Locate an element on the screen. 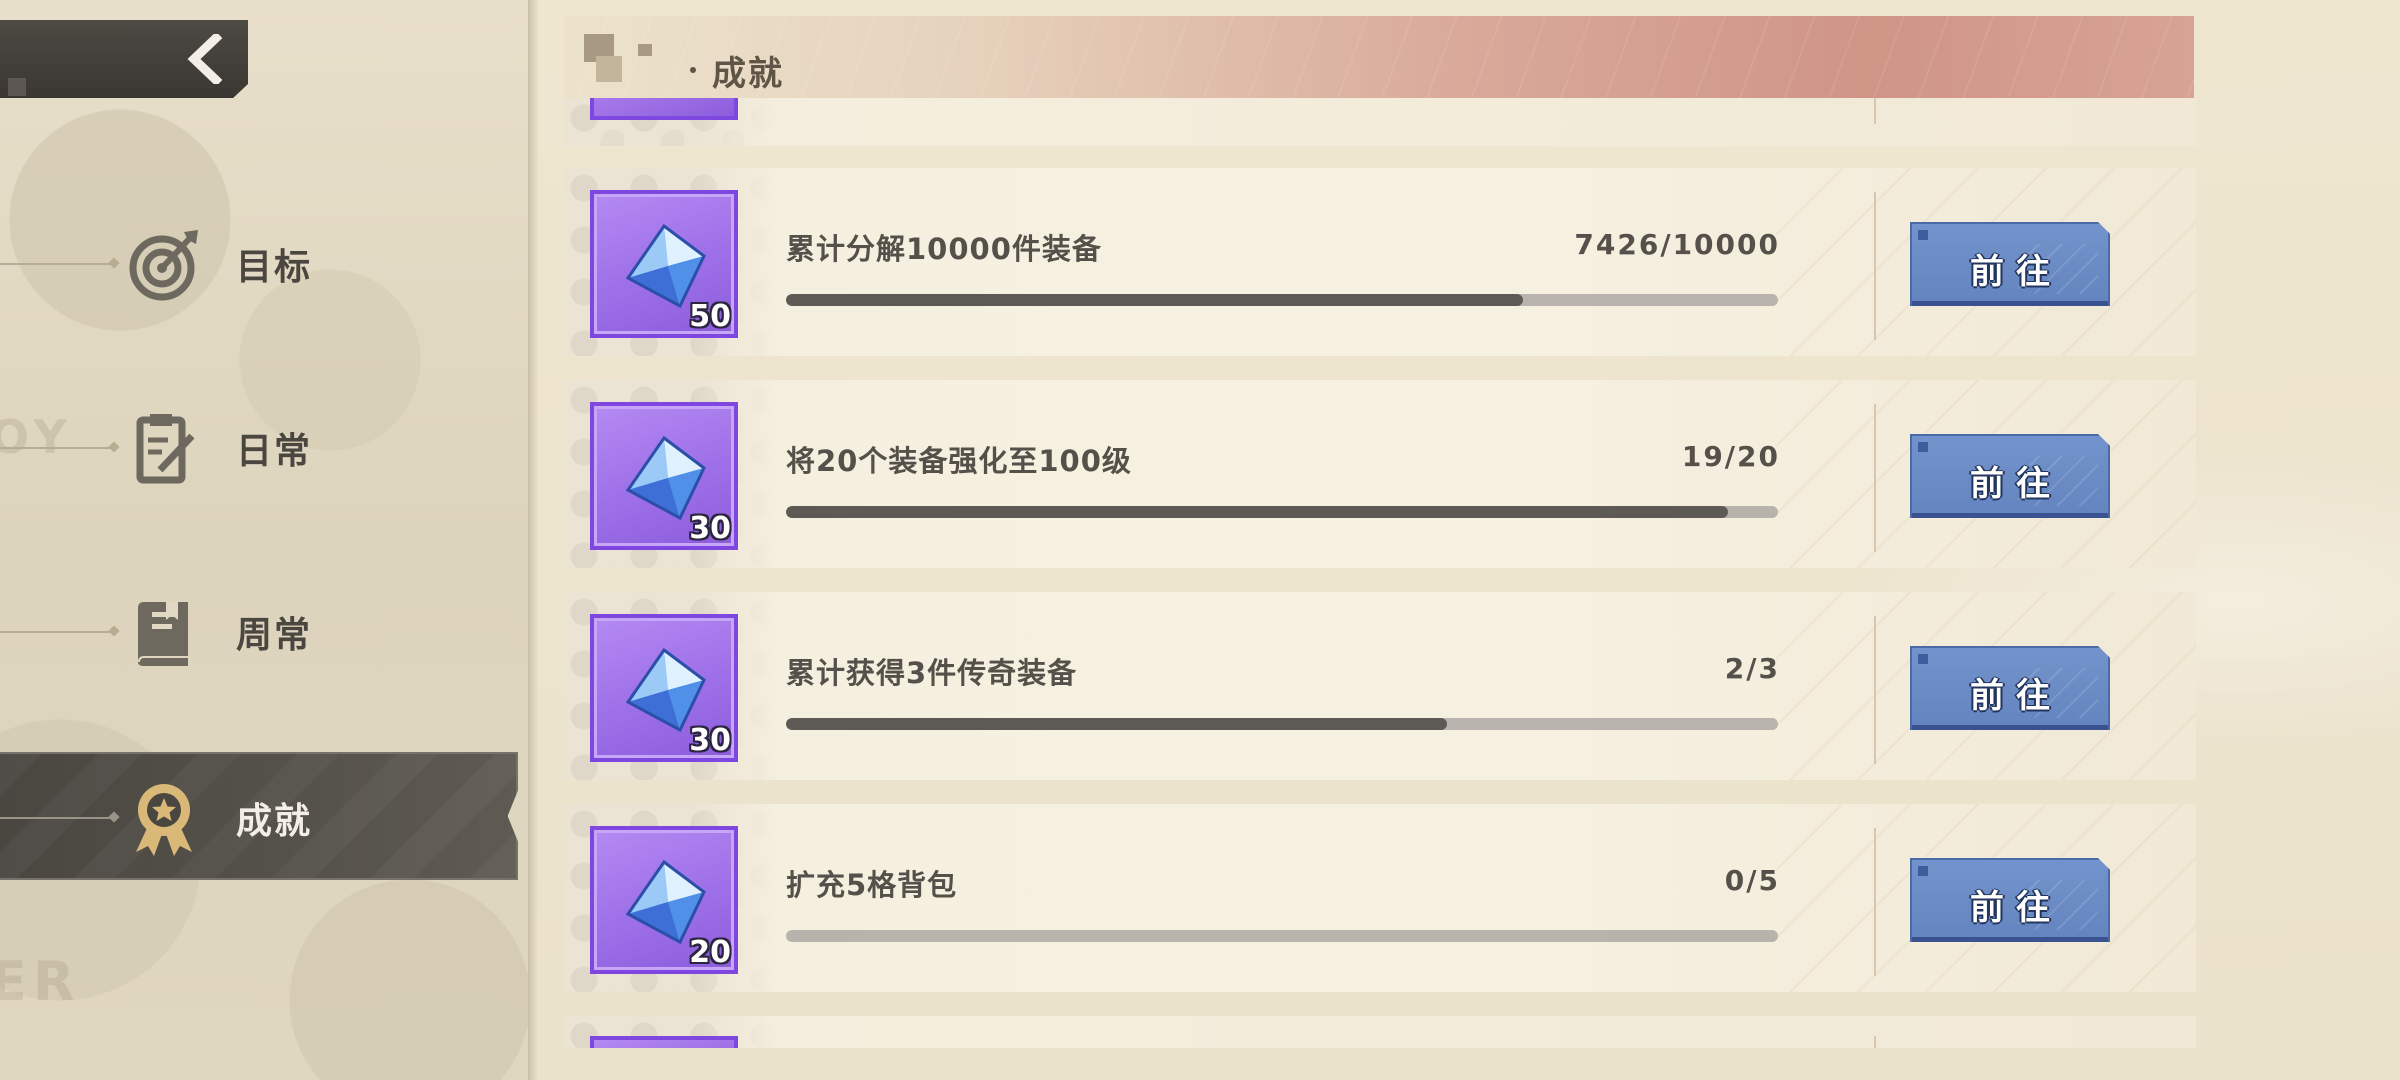  achievement-card: 30 将20个装备强化至100级 19/20 前往 is located at coordinates (1380, 474).